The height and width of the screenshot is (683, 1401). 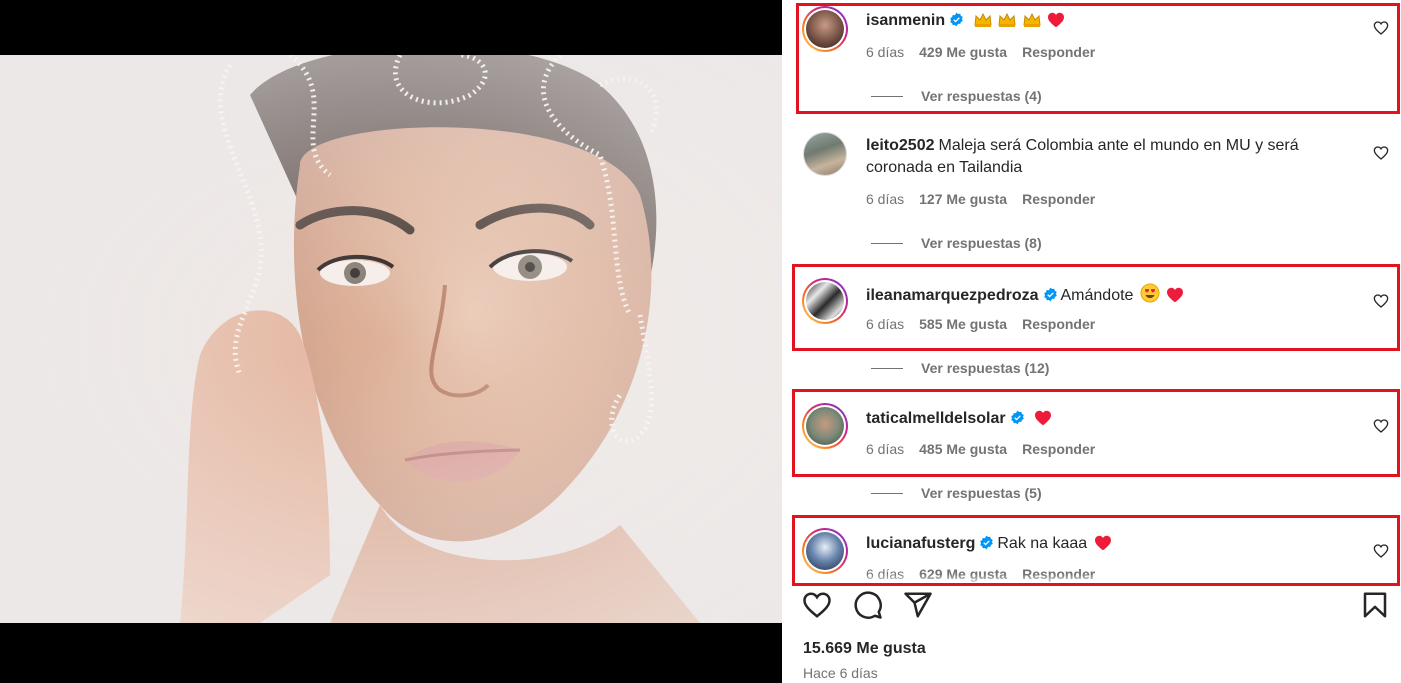 What do you see at coordinates (963, 324) in the screenshot?
I see `comment-likes: 585 Me gusta` at bounding box center [963, 324].